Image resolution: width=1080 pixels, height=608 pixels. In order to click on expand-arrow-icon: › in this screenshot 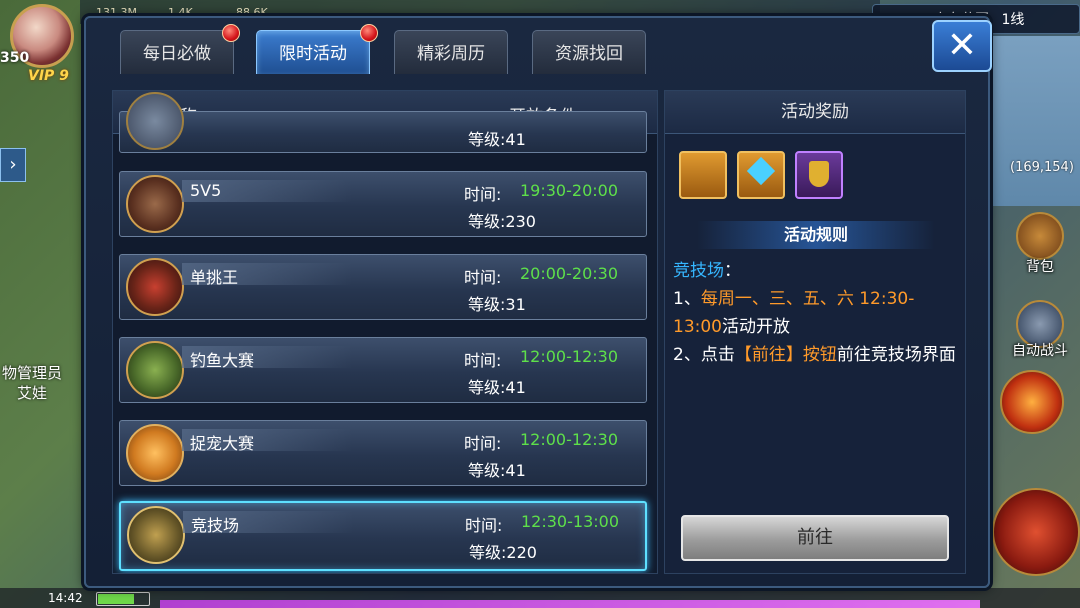, I will do `click(13, 165)`.